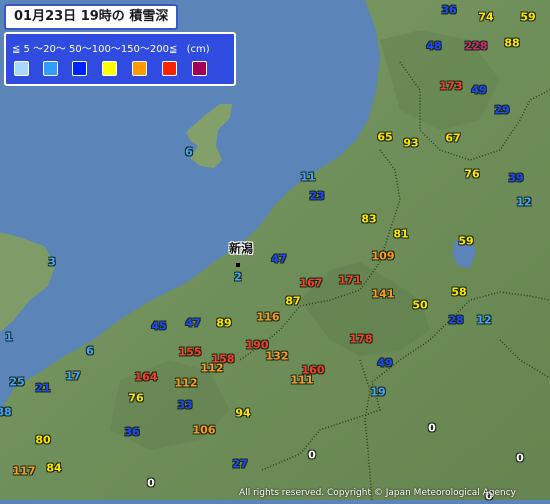 The image size is (550, 504). What do you see at coordinates (224, 323) in the screenshot?
I see `station-value-label: 89` at bounding box center [224, 323].